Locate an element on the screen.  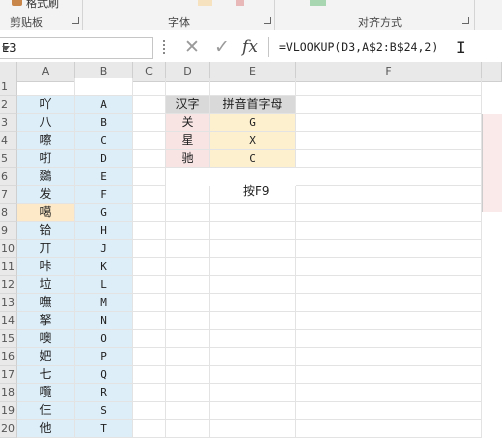
cell-a: 铪 is located at coordinates (46, 231).